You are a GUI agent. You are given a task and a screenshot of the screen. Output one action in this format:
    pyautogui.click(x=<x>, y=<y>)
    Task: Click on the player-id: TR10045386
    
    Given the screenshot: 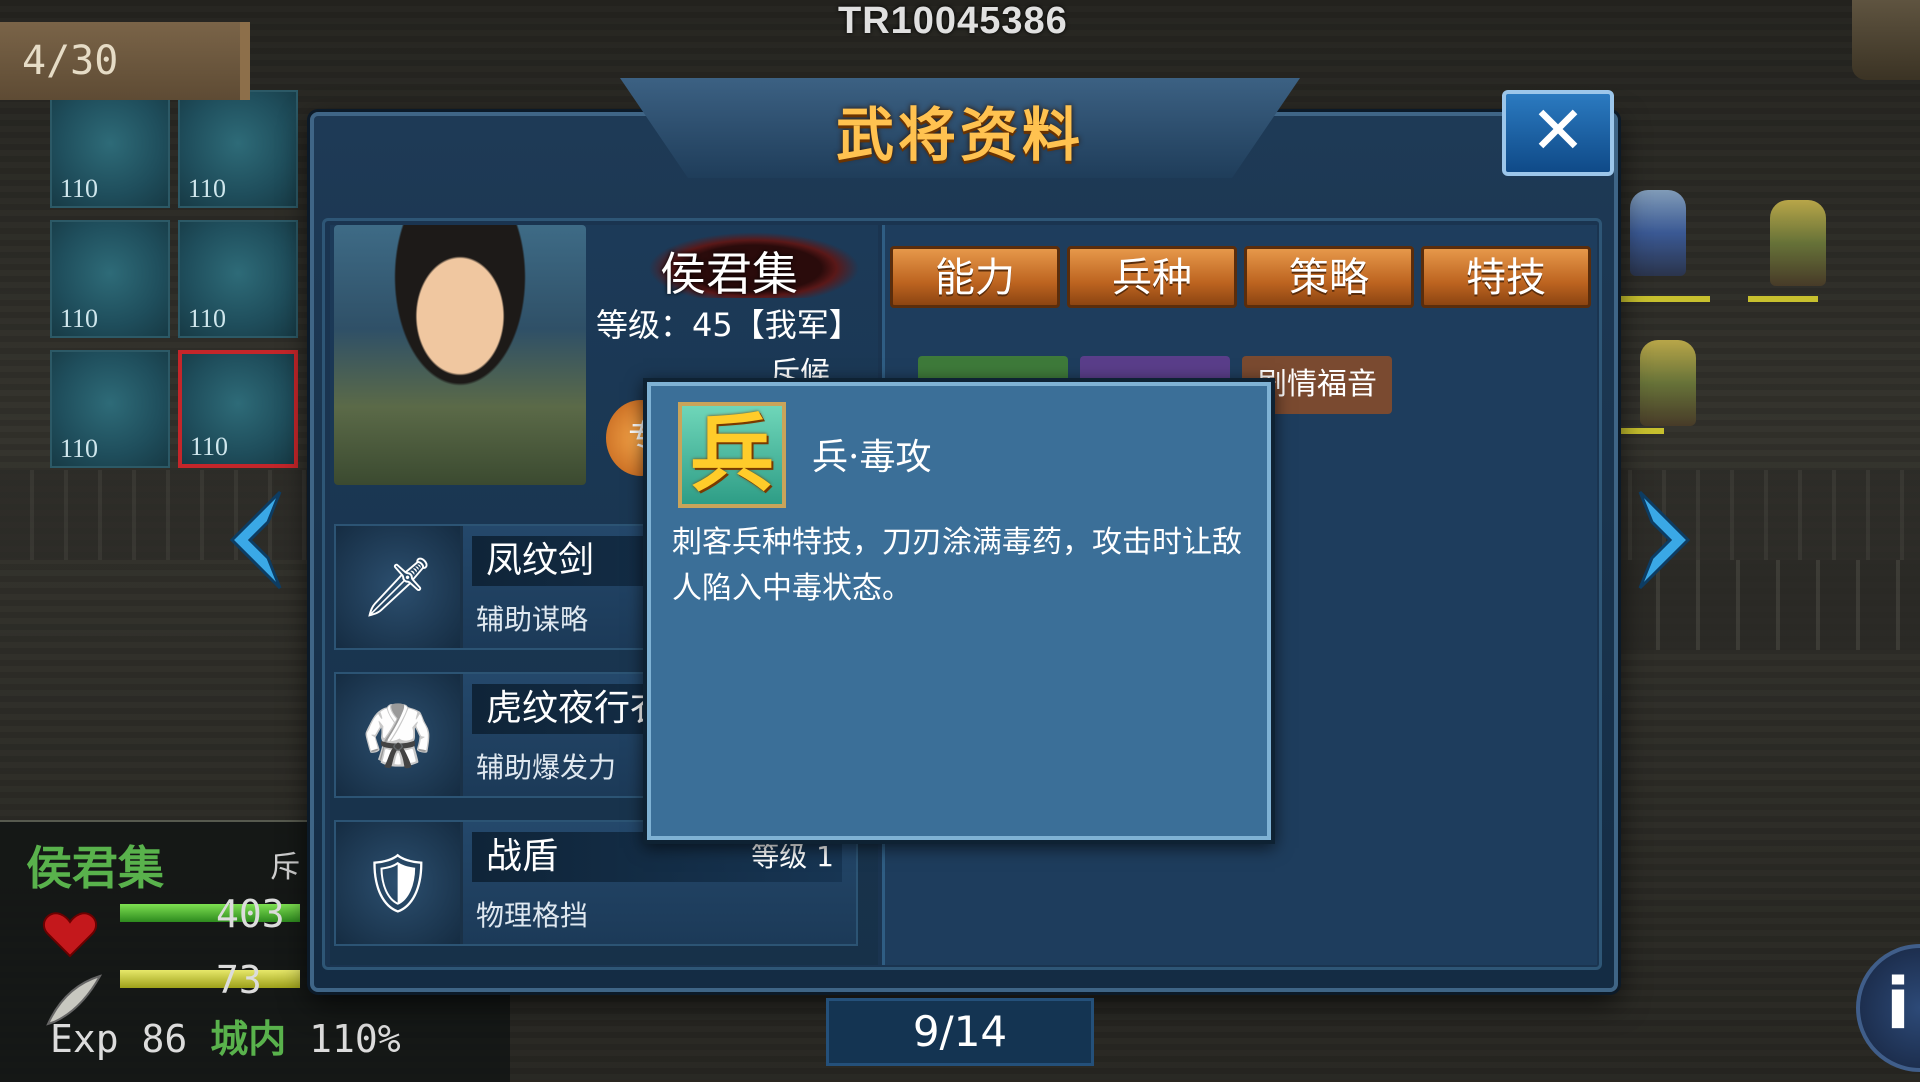 What is the action you would take?
    pyautogui.click(x=953, y=21)
    